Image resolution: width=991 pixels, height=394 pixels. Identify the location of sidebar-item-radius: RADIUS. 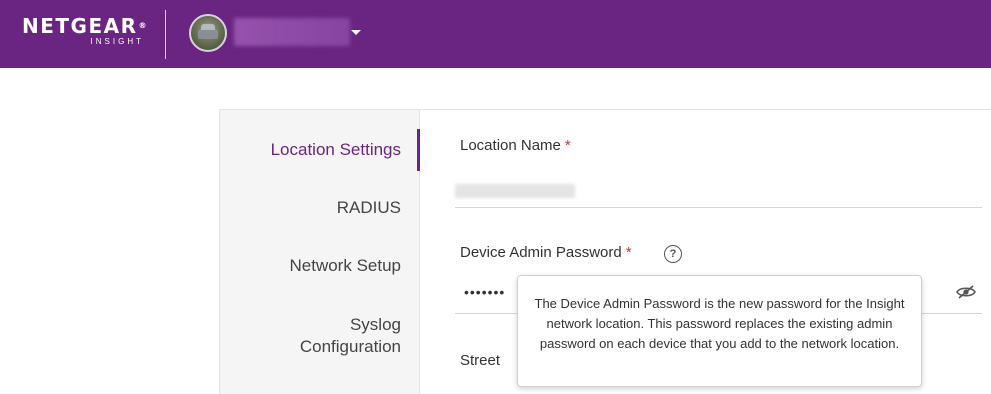
(369, 208).